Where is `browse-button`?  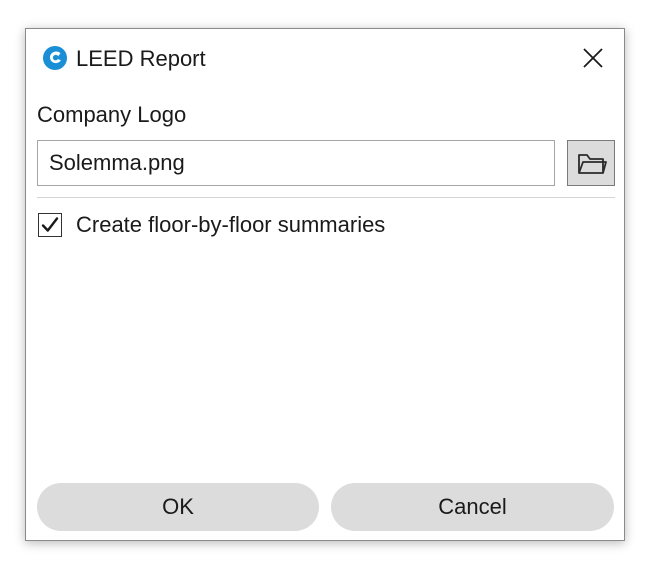
browse-button is located at coordinates (591, 163).